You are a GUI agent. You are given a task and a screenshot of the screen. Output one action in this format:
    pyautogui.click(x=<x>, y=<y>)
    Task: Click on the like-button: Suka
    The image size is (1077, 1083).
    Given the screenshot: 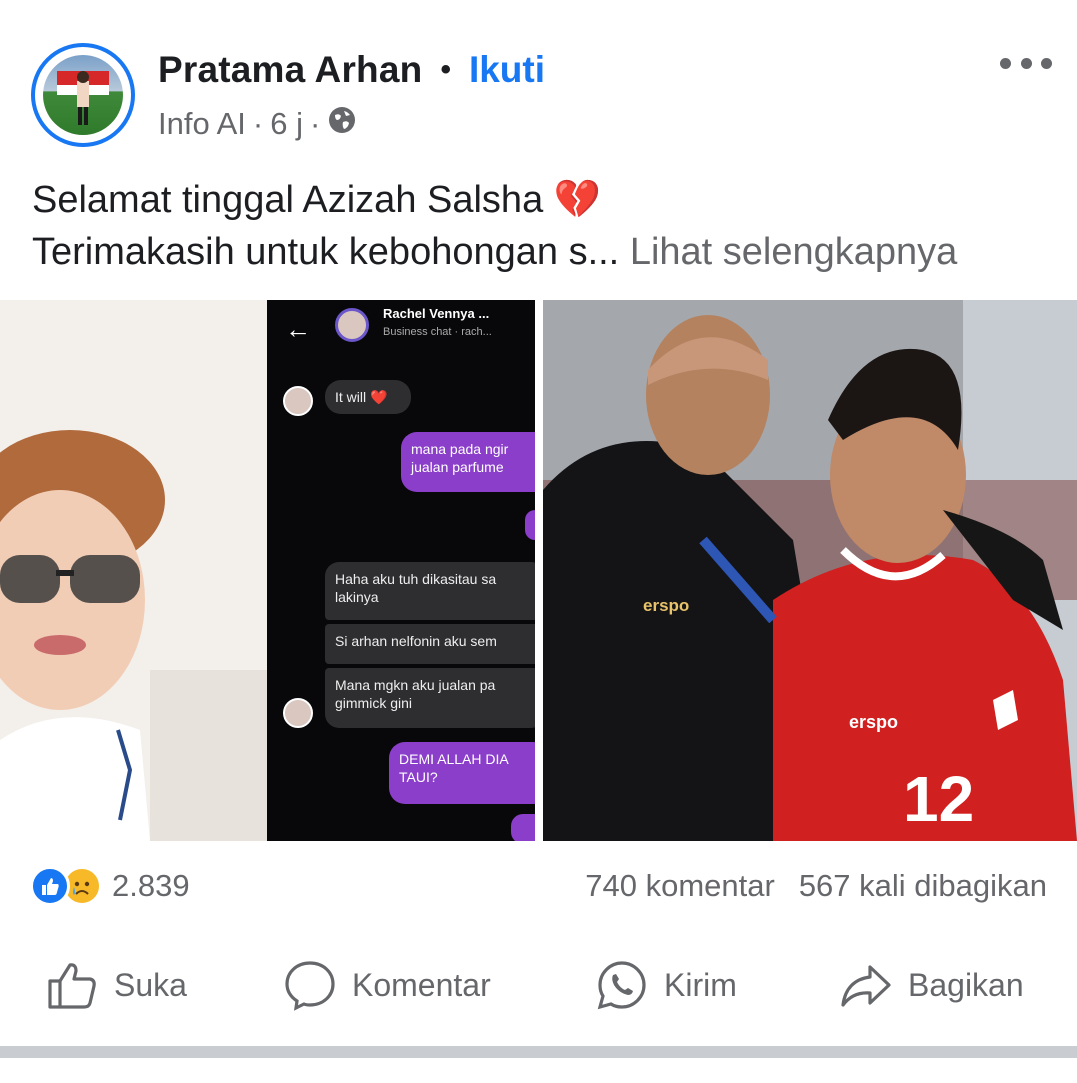 What is the action you would take?
    pyautogui.click(x=116, y=985)
    